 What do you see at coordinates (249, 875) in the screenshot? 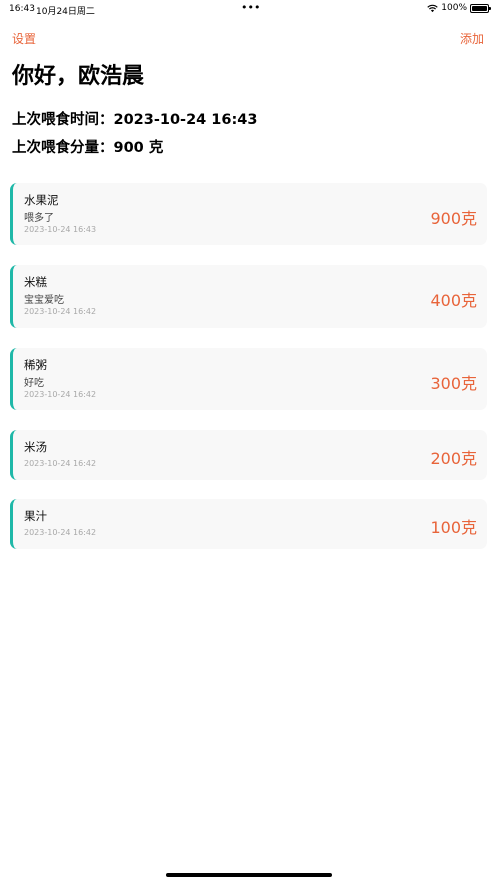
I see `home-indicator` at bounding box center [249, 875].